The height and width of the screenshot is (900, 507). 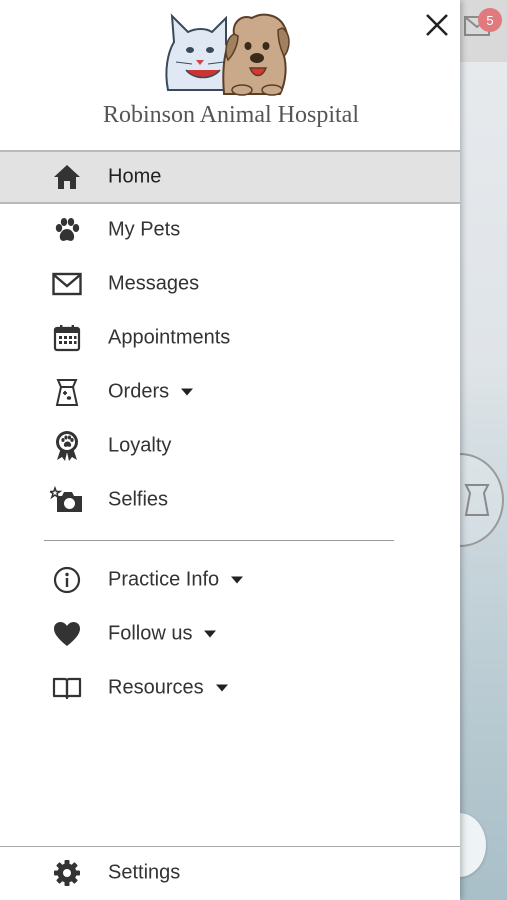 What do you see at coordinates (473, 845) in the screenshot?
I see `background-fab` at bounding box center [473, 845].